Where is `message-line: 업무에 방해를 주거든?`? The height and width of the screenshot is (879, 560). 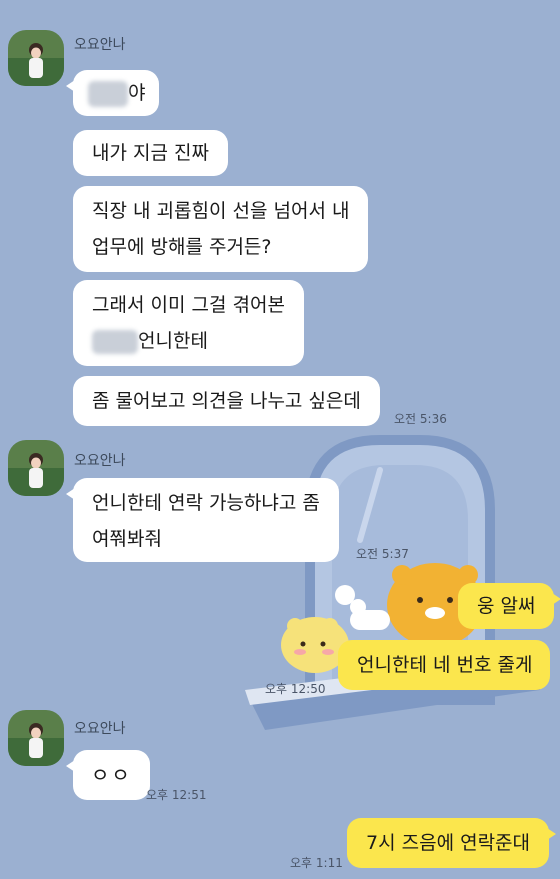
message-line: 업무에 방해를 주거든? is located at coordinates (182, 247).